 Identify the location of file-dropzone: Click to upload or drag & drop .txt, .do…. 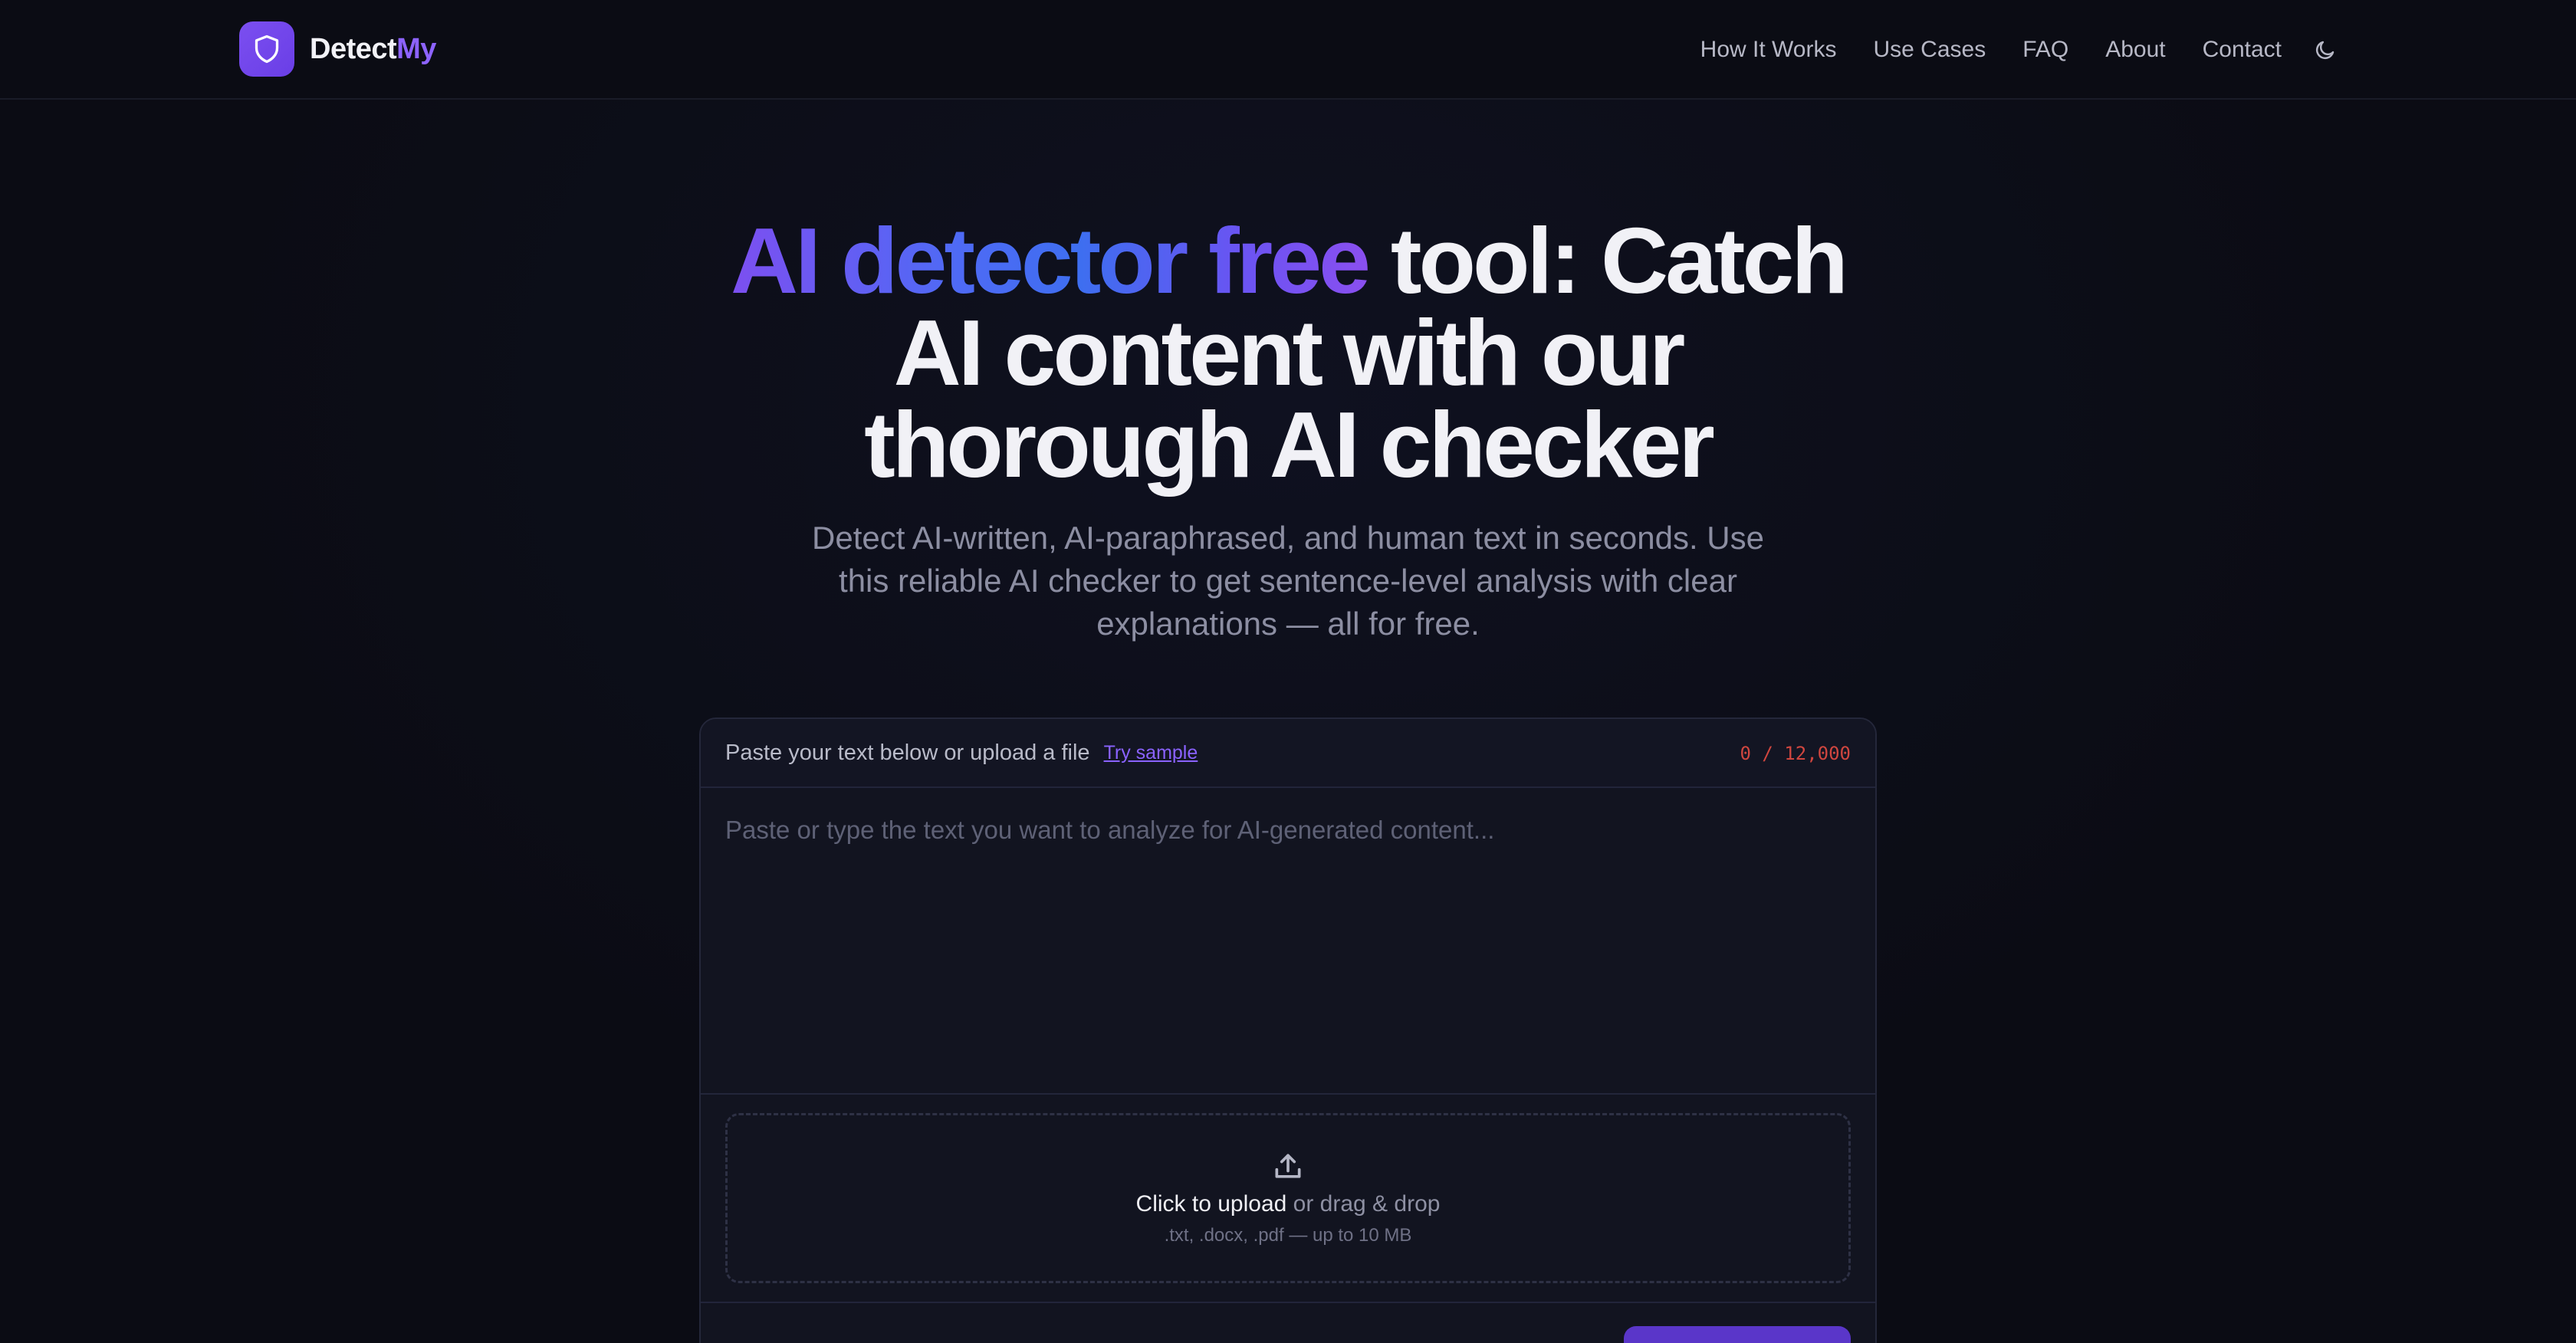
(1288, 1198).